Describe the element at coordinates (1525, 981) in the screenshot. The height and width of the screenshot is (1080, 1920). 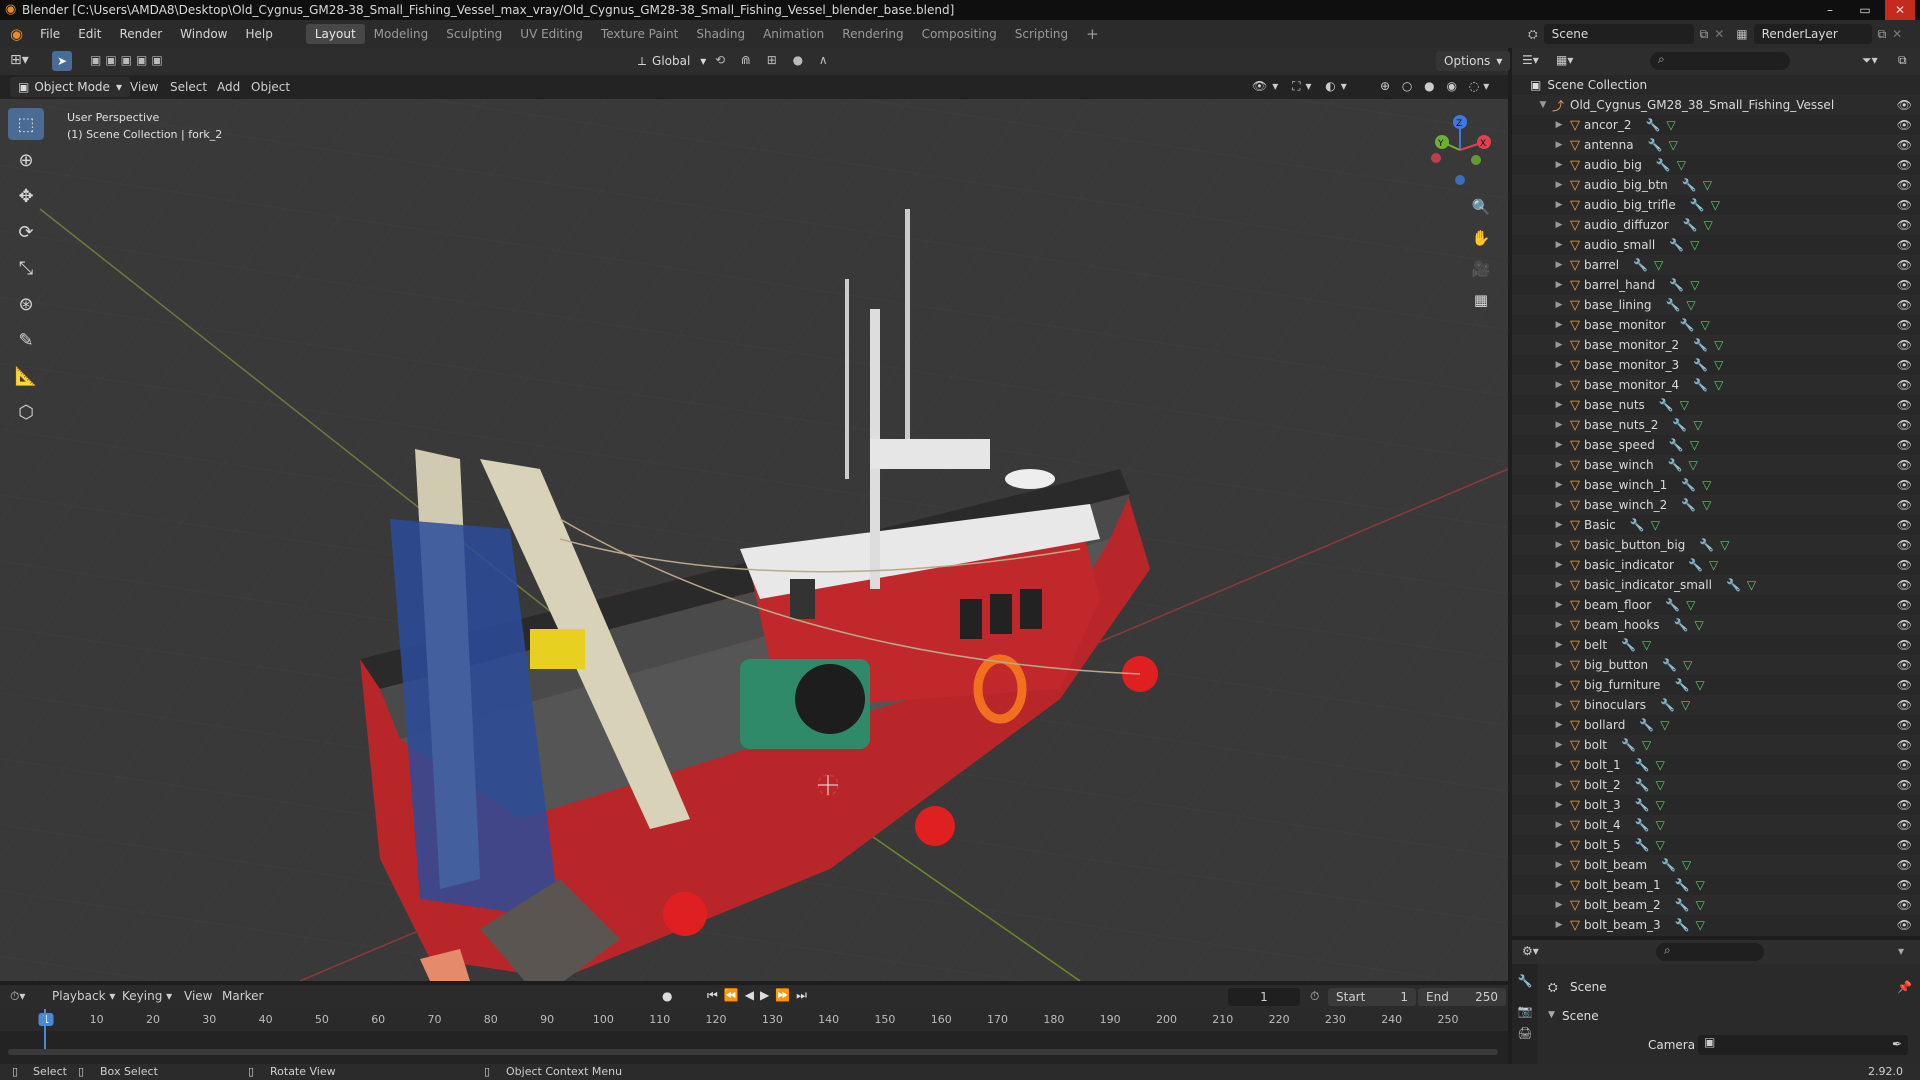
I see `tool-tab-icon: 🔧` at that location.